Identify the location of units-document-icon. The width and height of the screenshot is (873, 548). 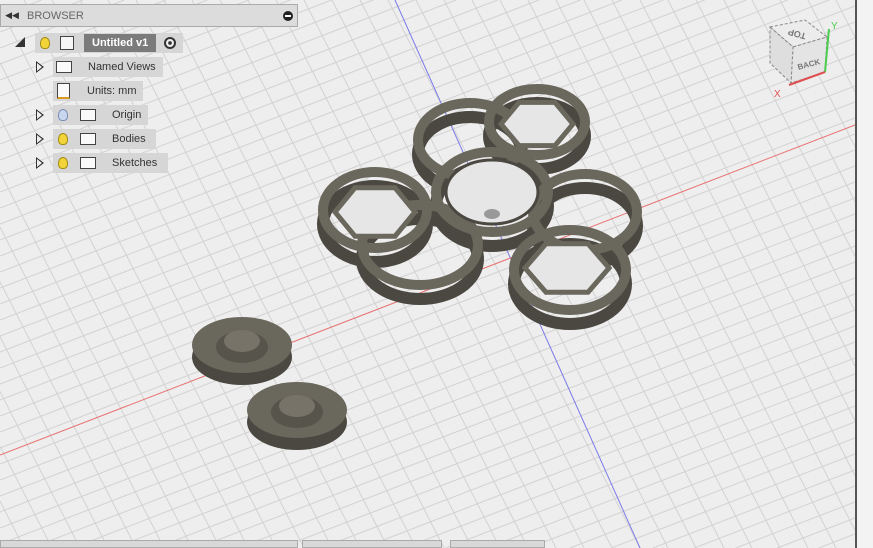
(63, 91).